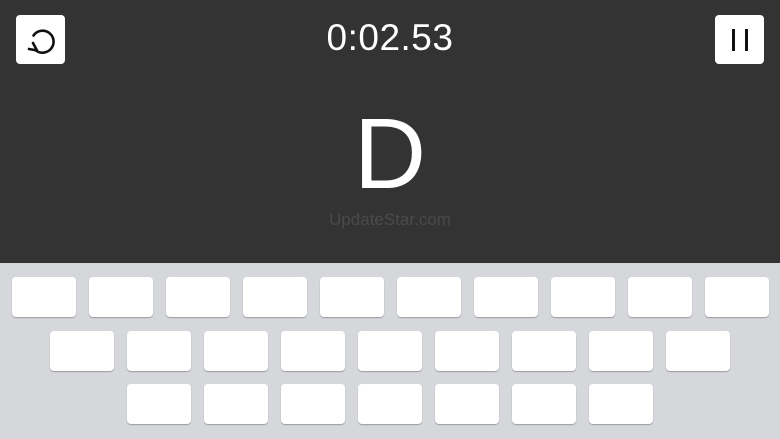 The image size is (780, 439). I want to click on pause-button, so click(739, 39).